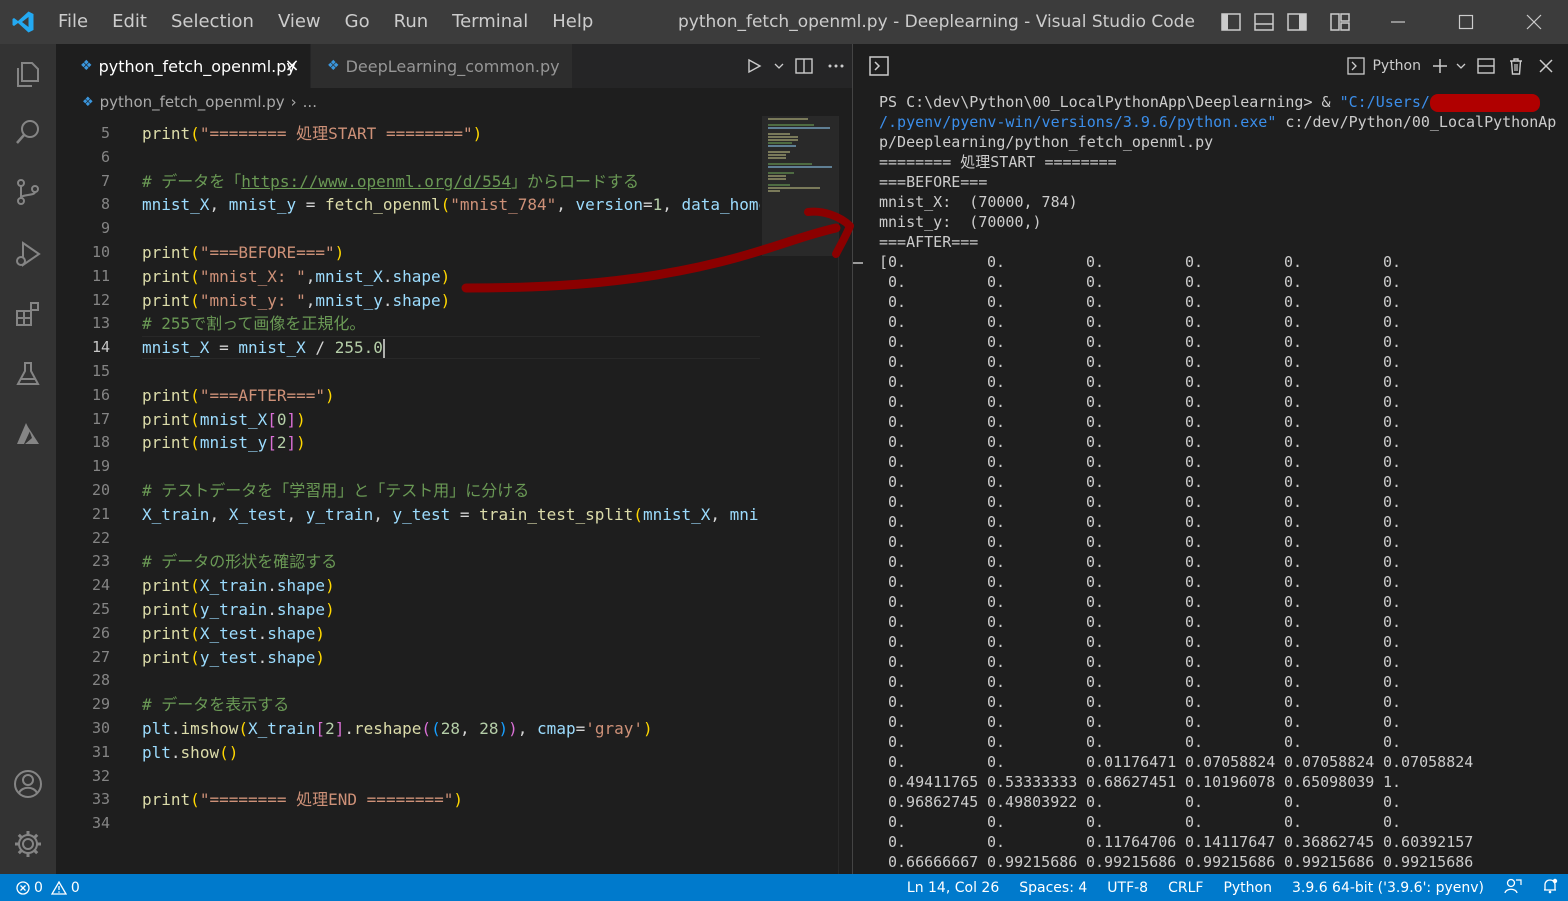  Describe the element at coordinates (28, 192) in the screenshot. I see `source-control-icon` at that location.